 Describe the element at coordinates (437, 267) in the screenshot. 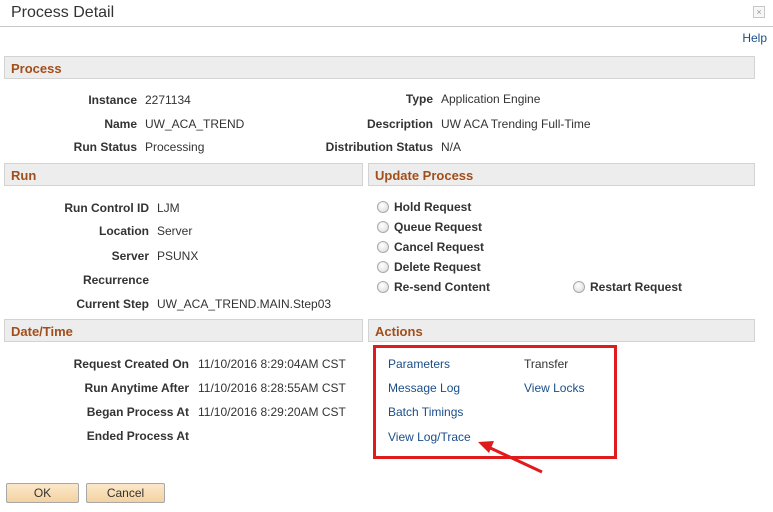

I see `delete-request-label: Delete Request` at that location.